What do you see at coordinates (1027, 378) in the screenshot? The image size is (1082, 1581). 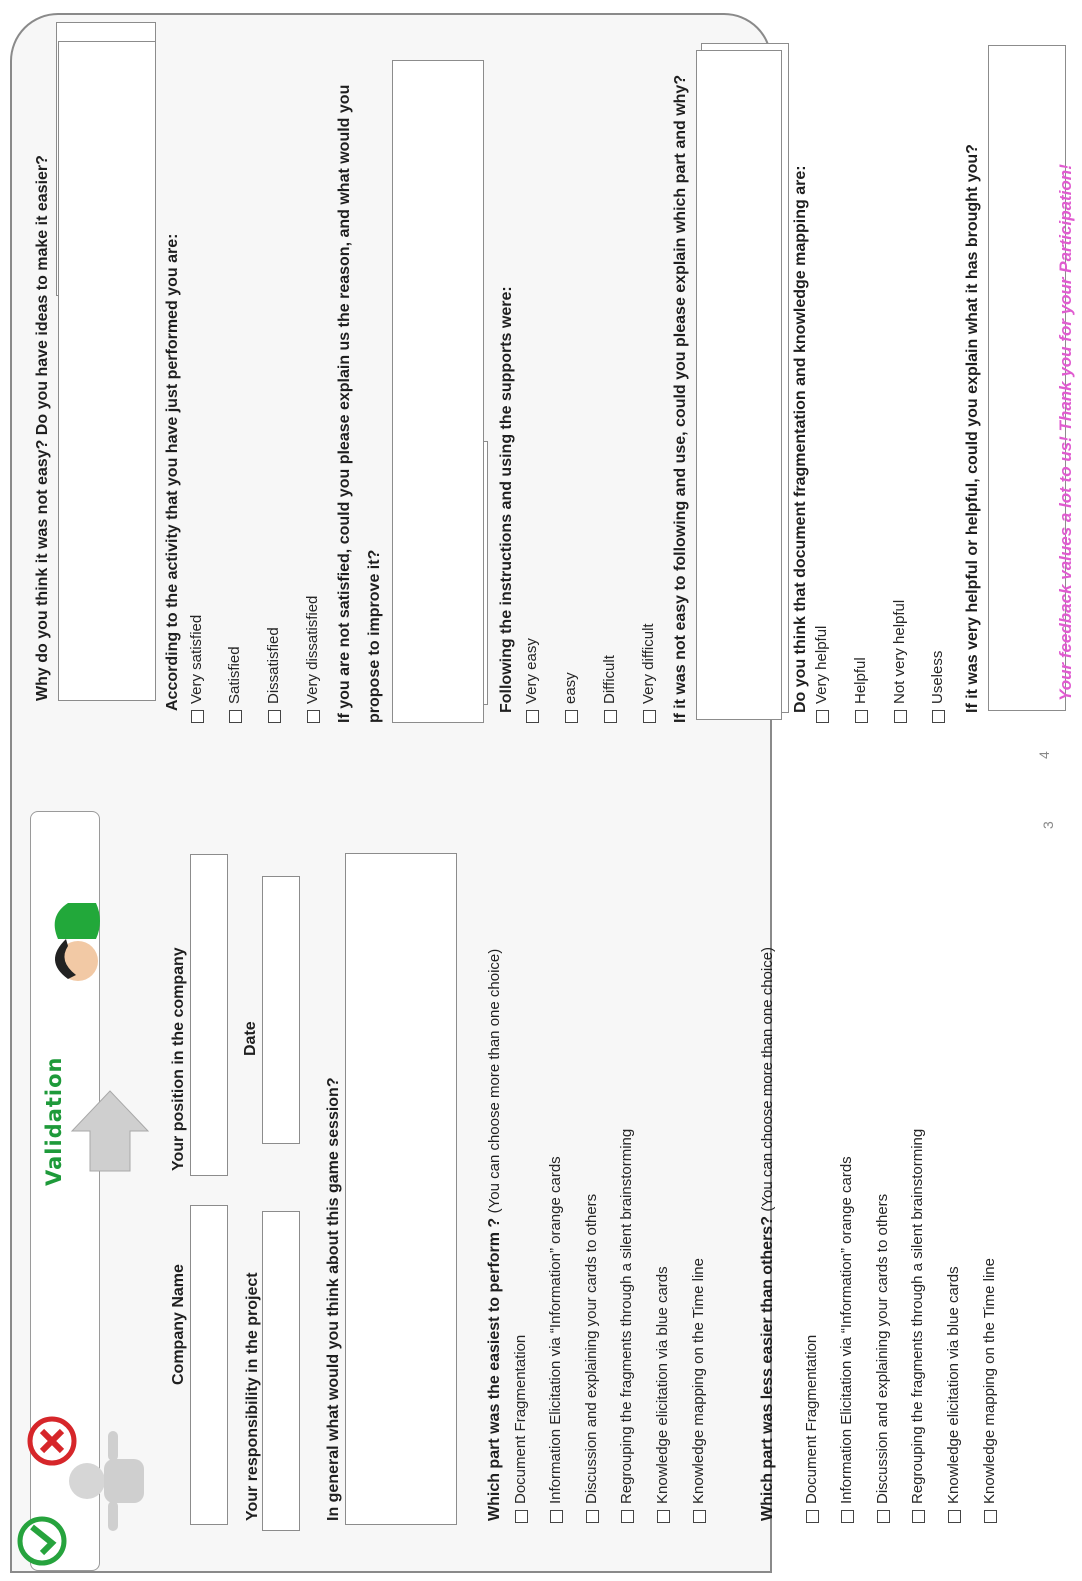 I see `helpful-explain-textarea` at bounding box center [1027, 378].